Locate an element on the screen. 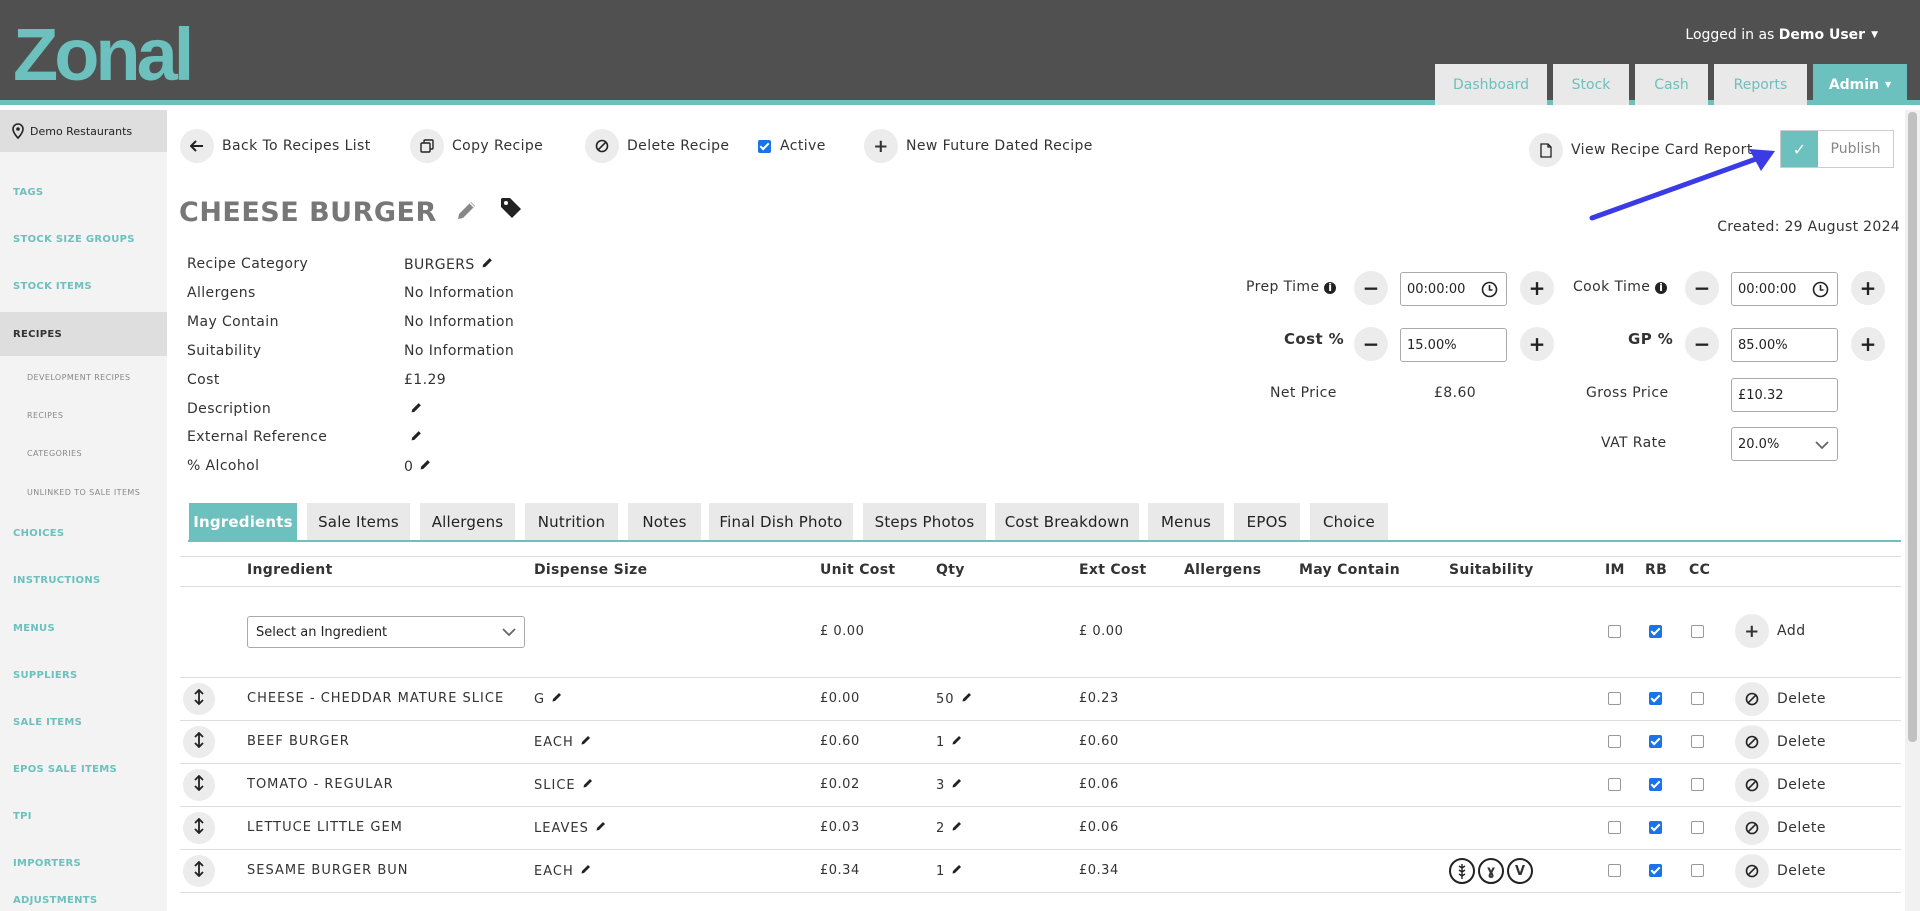 Image resolution: width=1920 pixels, height=911 pixels. tab-ingredients: Ingredients is located at coordinates (243, 521).